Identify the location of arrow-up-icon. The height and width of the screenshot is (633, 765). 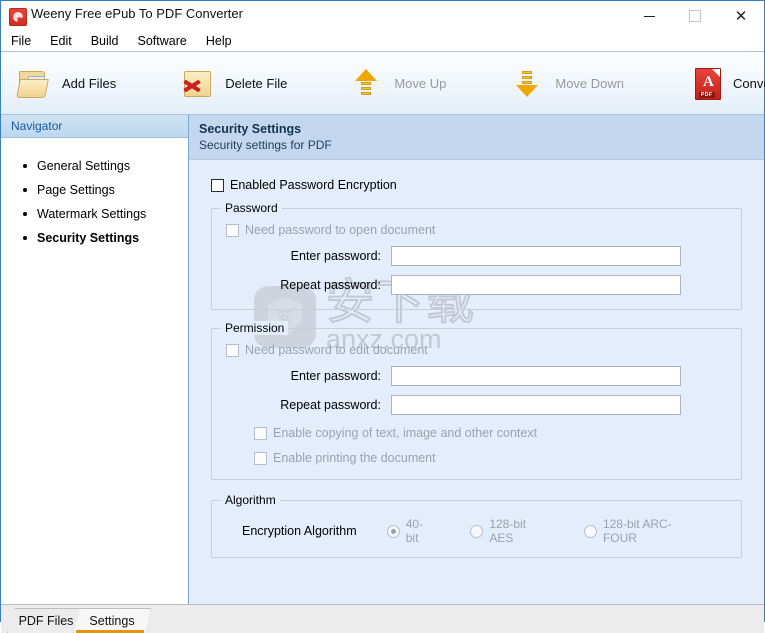
(367, 83).